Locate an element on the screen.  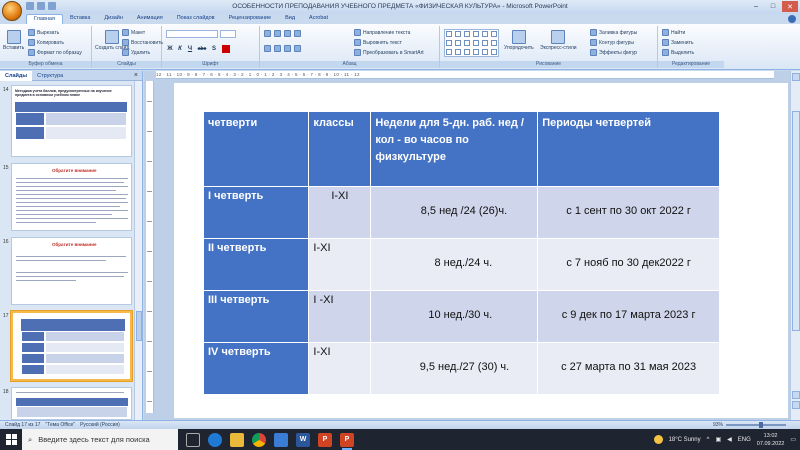
select-button: Выделить is located at coordinates (678, 52).